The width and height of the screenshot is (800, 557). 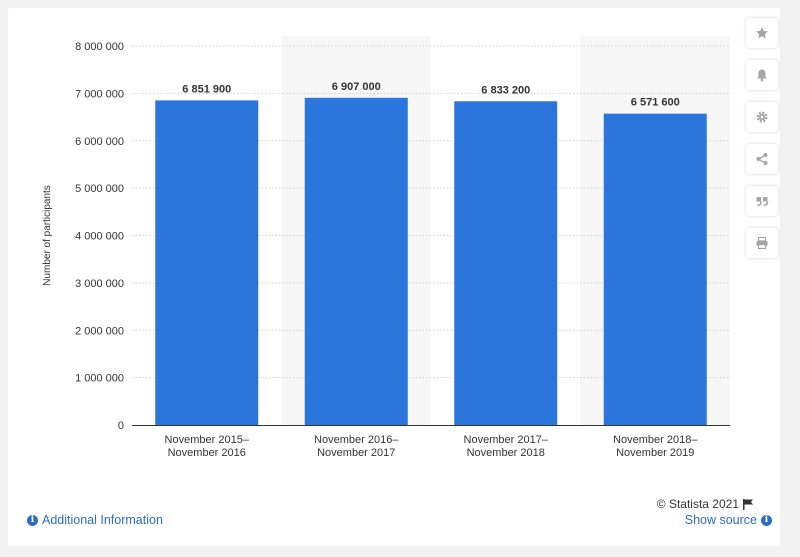 I want to click on notification-button, so click(x=762, y=75).